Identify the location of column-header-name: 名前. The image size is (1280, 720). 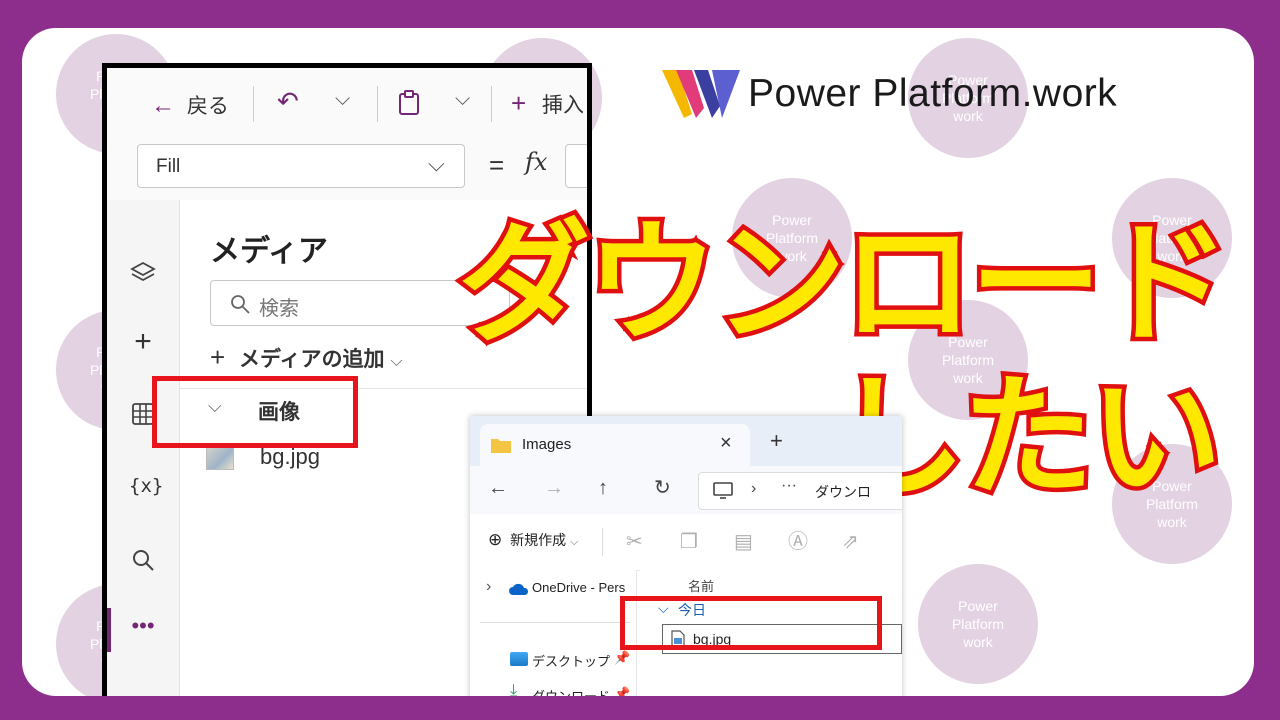
(701, 585).